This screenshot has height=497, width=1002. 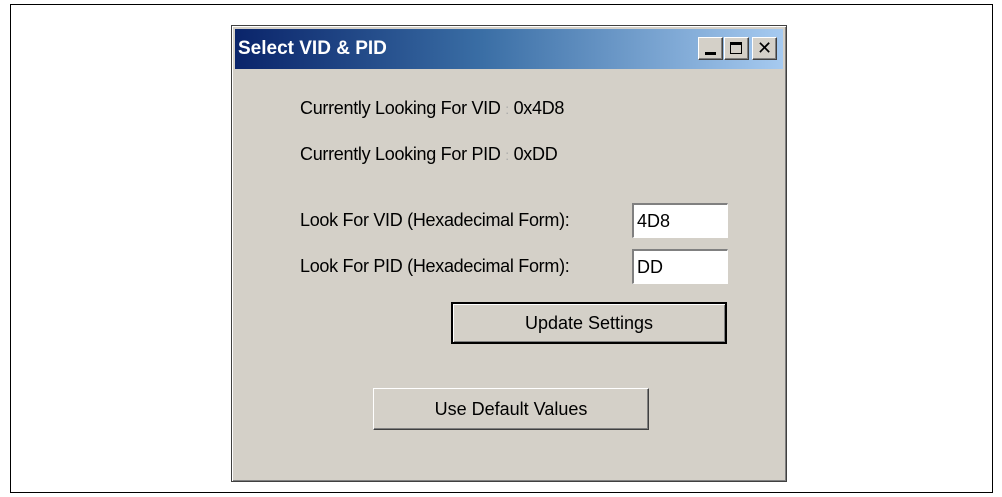 What do you see at coordinates (435, 266) in the screenshot?
I see `pid-input-label: Look For PID (Hexadecimal Form):` at bounding box center [435, 266].